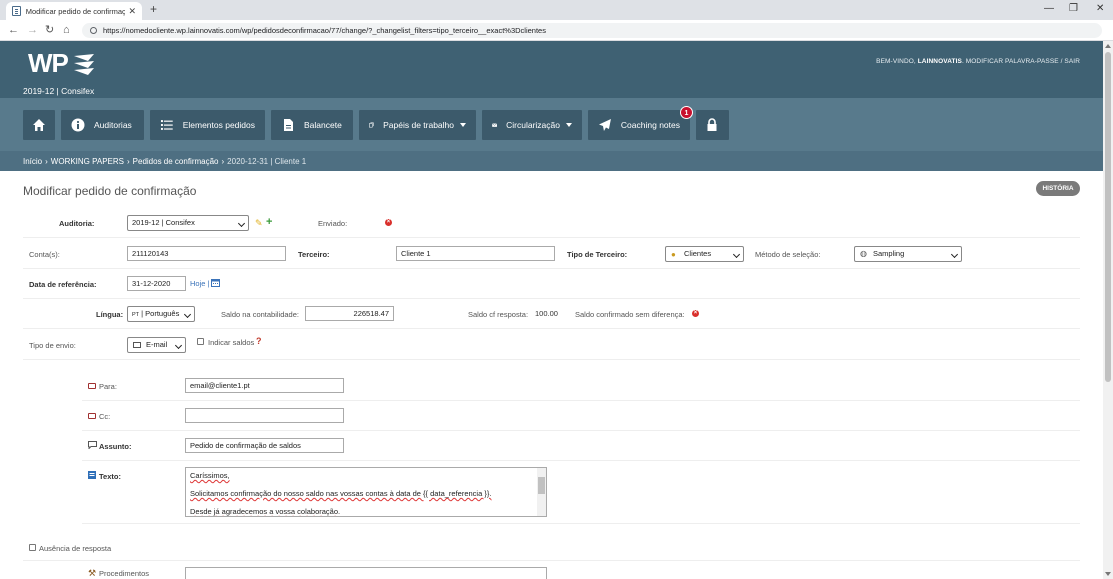 The height and width of the screenshot is (579, 1113). Describe the element at coordinates (59, 91) in the screenshot. I see `project-name: 2019-12 | Consifex` at that location.